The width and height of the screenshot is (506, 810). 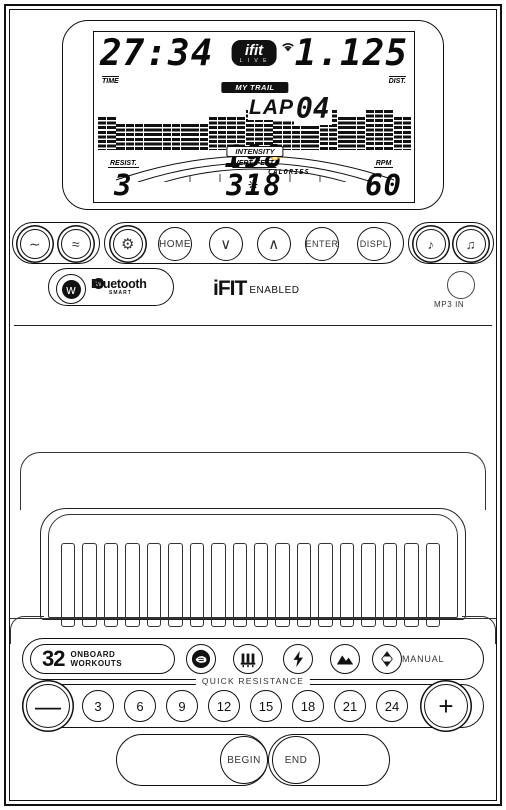 I want to click on bluetooth-icon: w, so click(x=71, y=289).